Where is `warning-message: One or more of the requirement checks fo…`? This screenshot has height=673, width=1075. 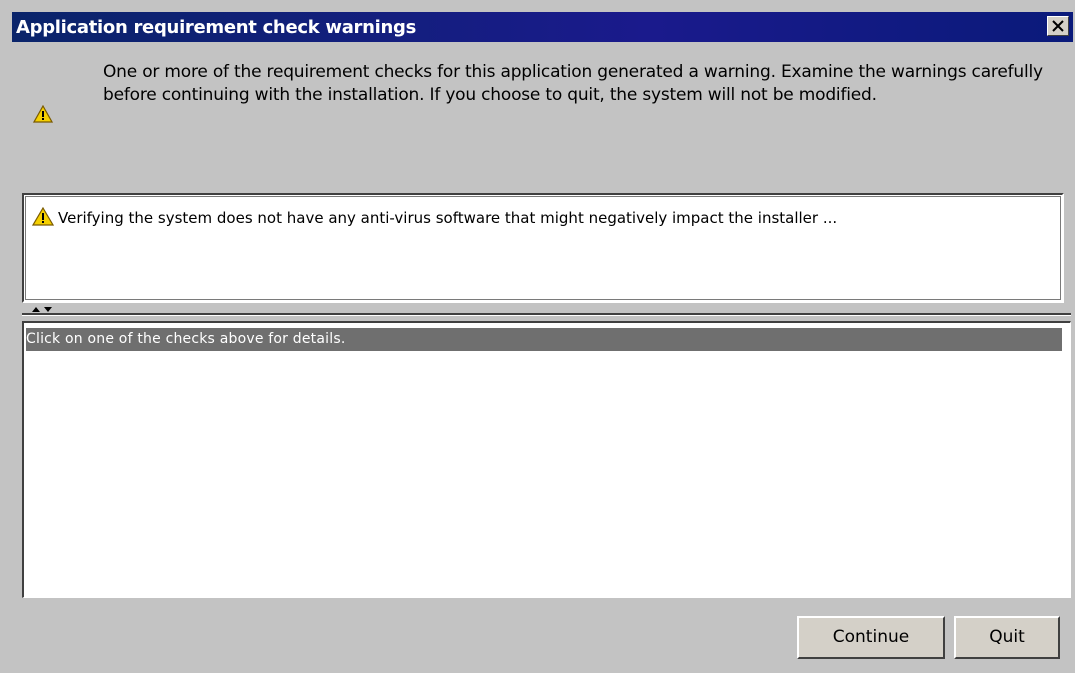
warning-message: One or more of the requirement checks fo… is located at coordinates (573, 83).